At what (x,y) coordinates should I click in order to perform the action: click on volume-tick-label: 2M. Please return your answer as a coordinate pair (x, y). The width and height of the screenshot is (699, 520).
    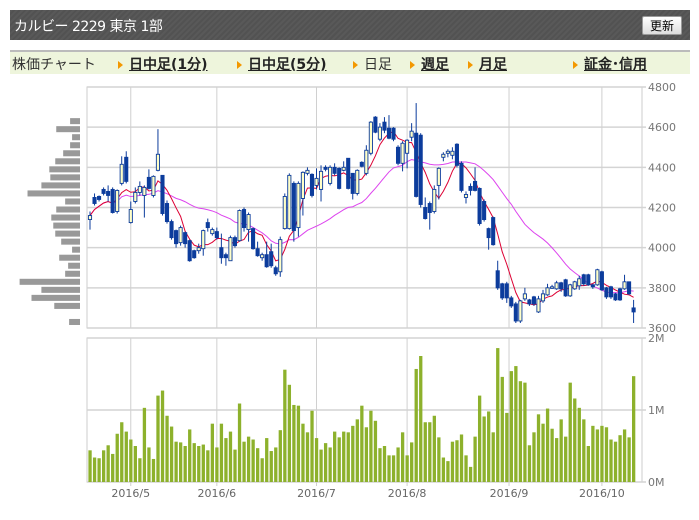
    Looking at the image, I should click on (656, 338).